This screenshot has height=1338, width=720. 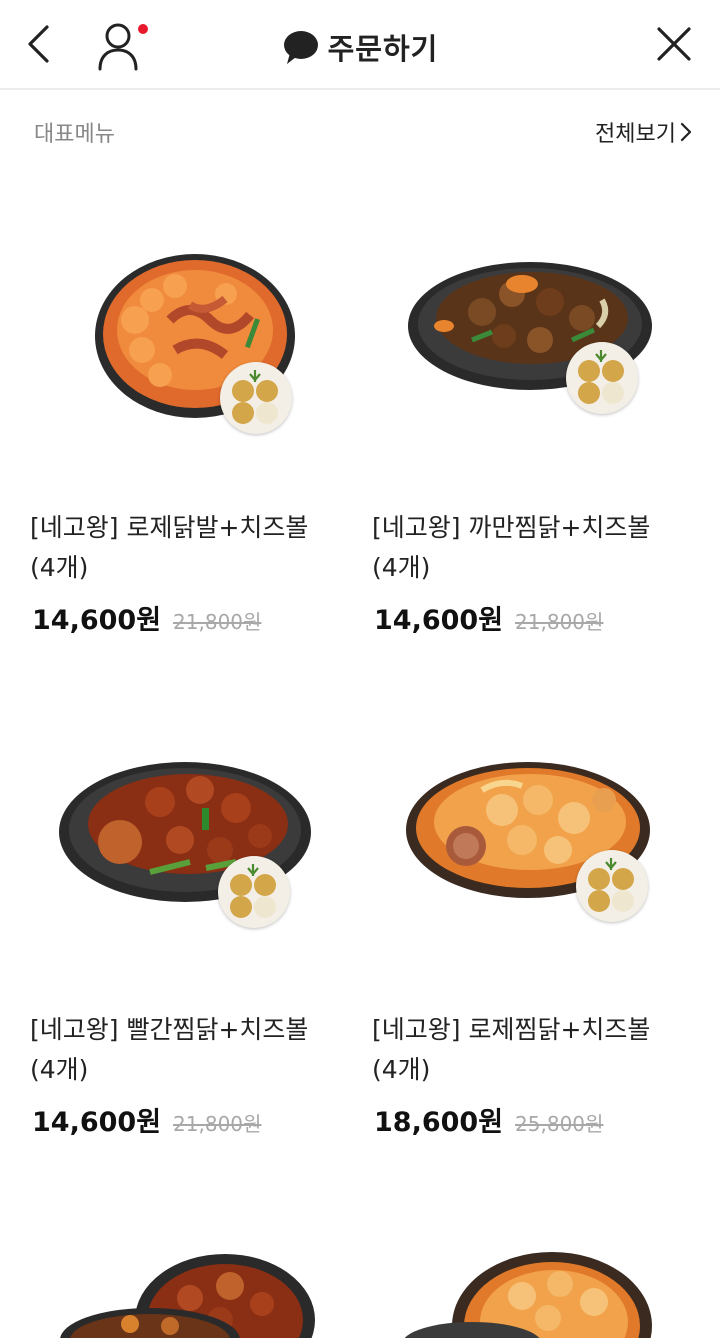 I want to click on section-header: 대표메뉴 전체보기, so click(x=360, y=132).